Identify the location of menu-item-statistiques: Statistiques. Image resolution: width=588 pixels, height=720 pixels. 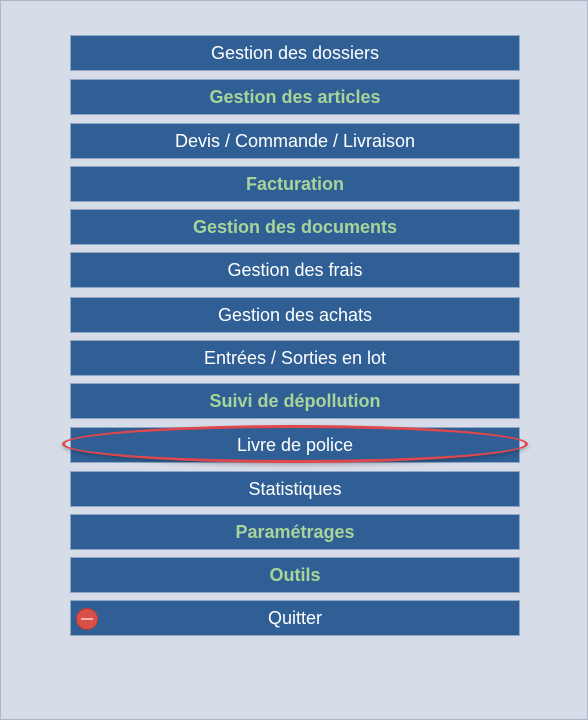
(295, 489).